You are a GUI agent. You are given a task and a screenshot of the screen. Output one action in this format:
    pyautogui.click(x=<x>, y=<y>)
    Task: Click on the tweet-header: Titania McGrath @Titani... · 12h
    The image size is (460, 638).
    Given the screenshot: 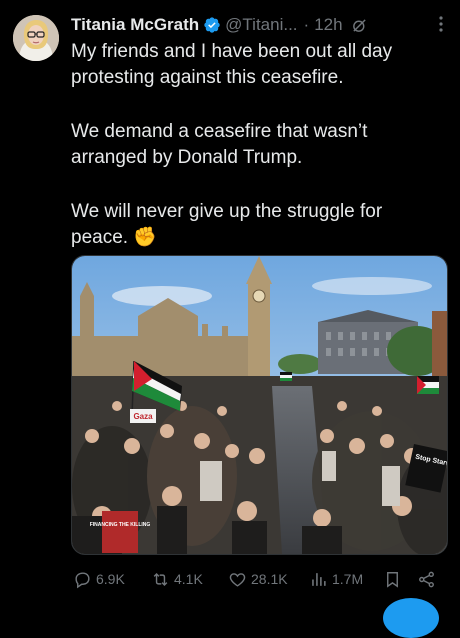 What is the action you would take?
    pyautogui.click(x=260, y=25)
    